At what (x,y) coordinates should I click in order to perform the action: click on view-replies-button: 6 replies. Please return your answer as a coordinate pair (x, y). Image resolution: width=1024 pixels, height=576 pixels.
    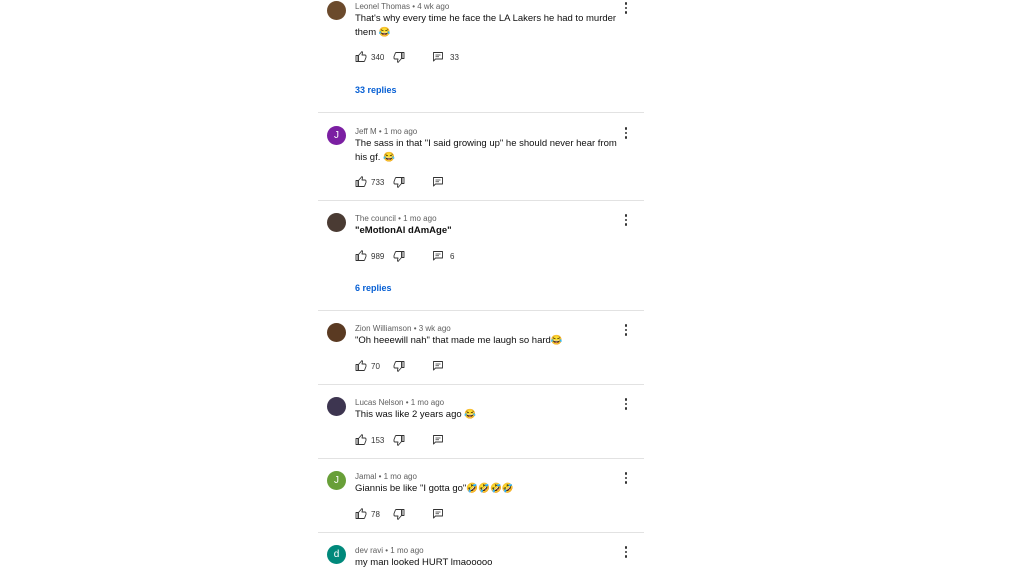
    Looking at the image, I should click on (373, 288).